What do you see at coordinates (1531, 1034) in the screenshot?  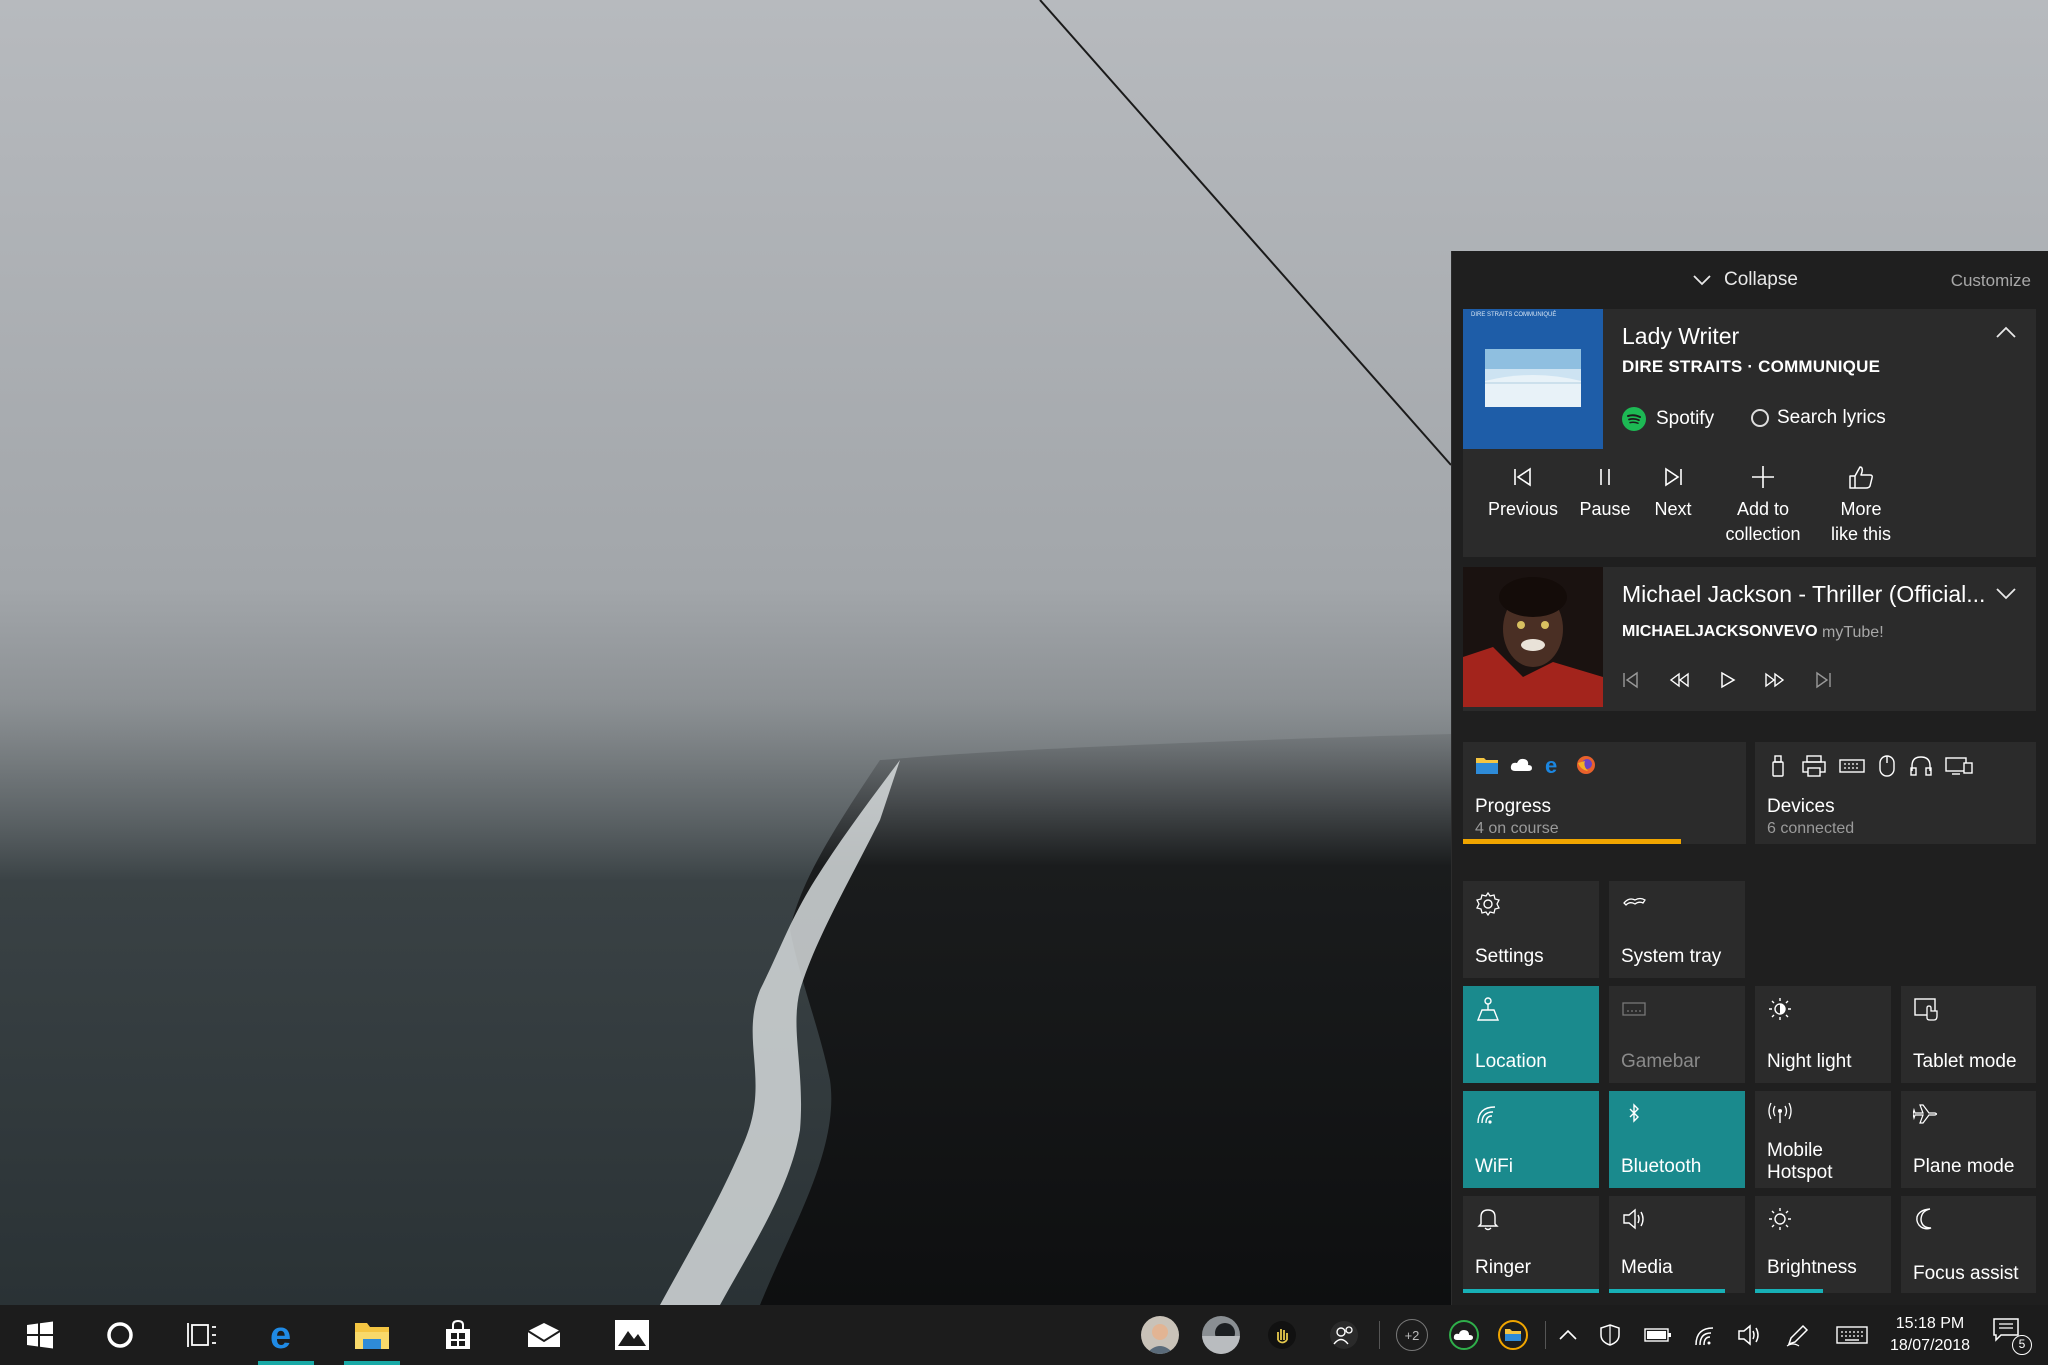 I see `location-tile: Location` at bounding box center [1531, 1034].